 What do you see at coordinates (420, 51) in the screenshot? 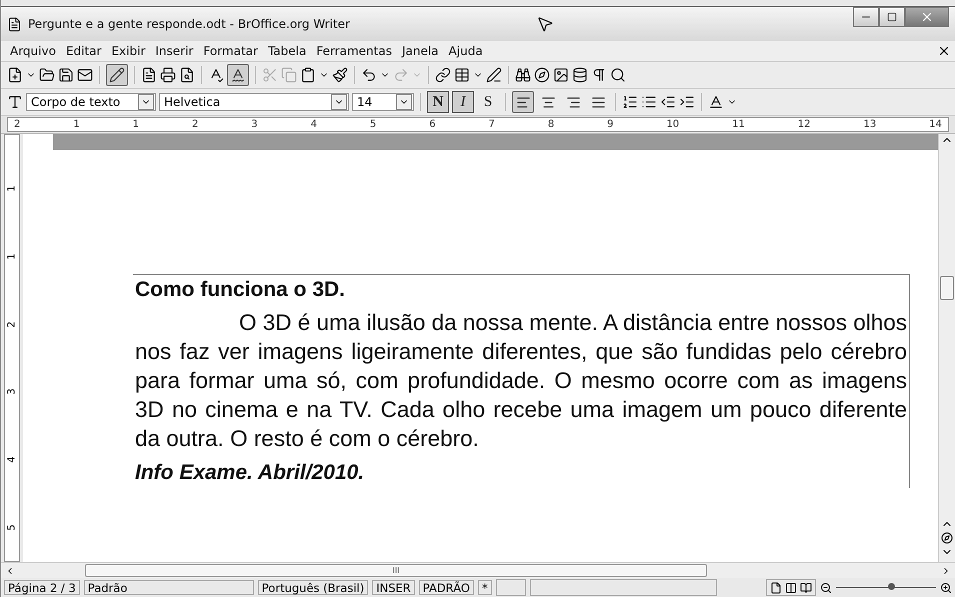
I see `menu-item: Janela` at bounding box center [420, 51].